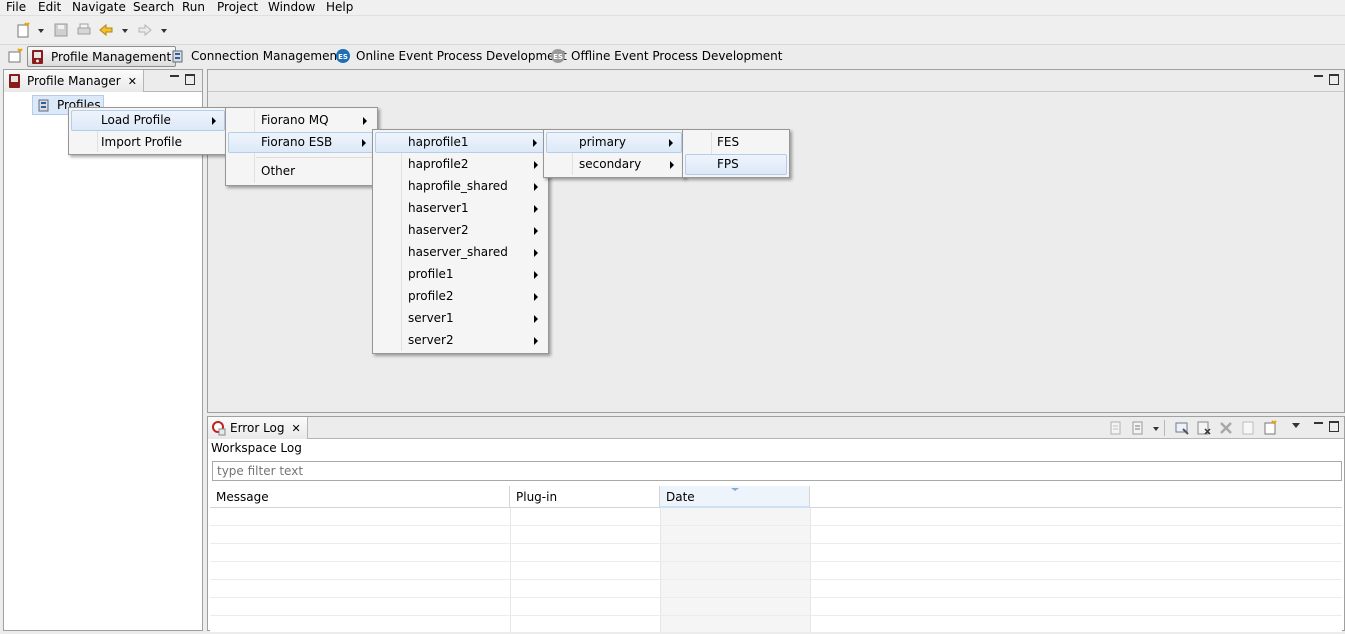  I want to click on menu-help: Help, so click(339, 7).